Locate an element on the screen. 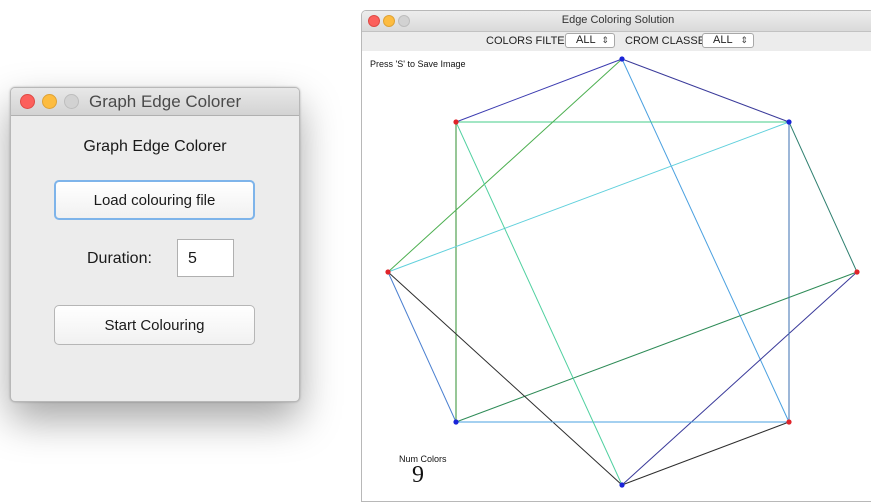 The height and width of the screenshot is (502, 871). title-bar: Edge Coloring Solution is located at coordinates (616, 21).